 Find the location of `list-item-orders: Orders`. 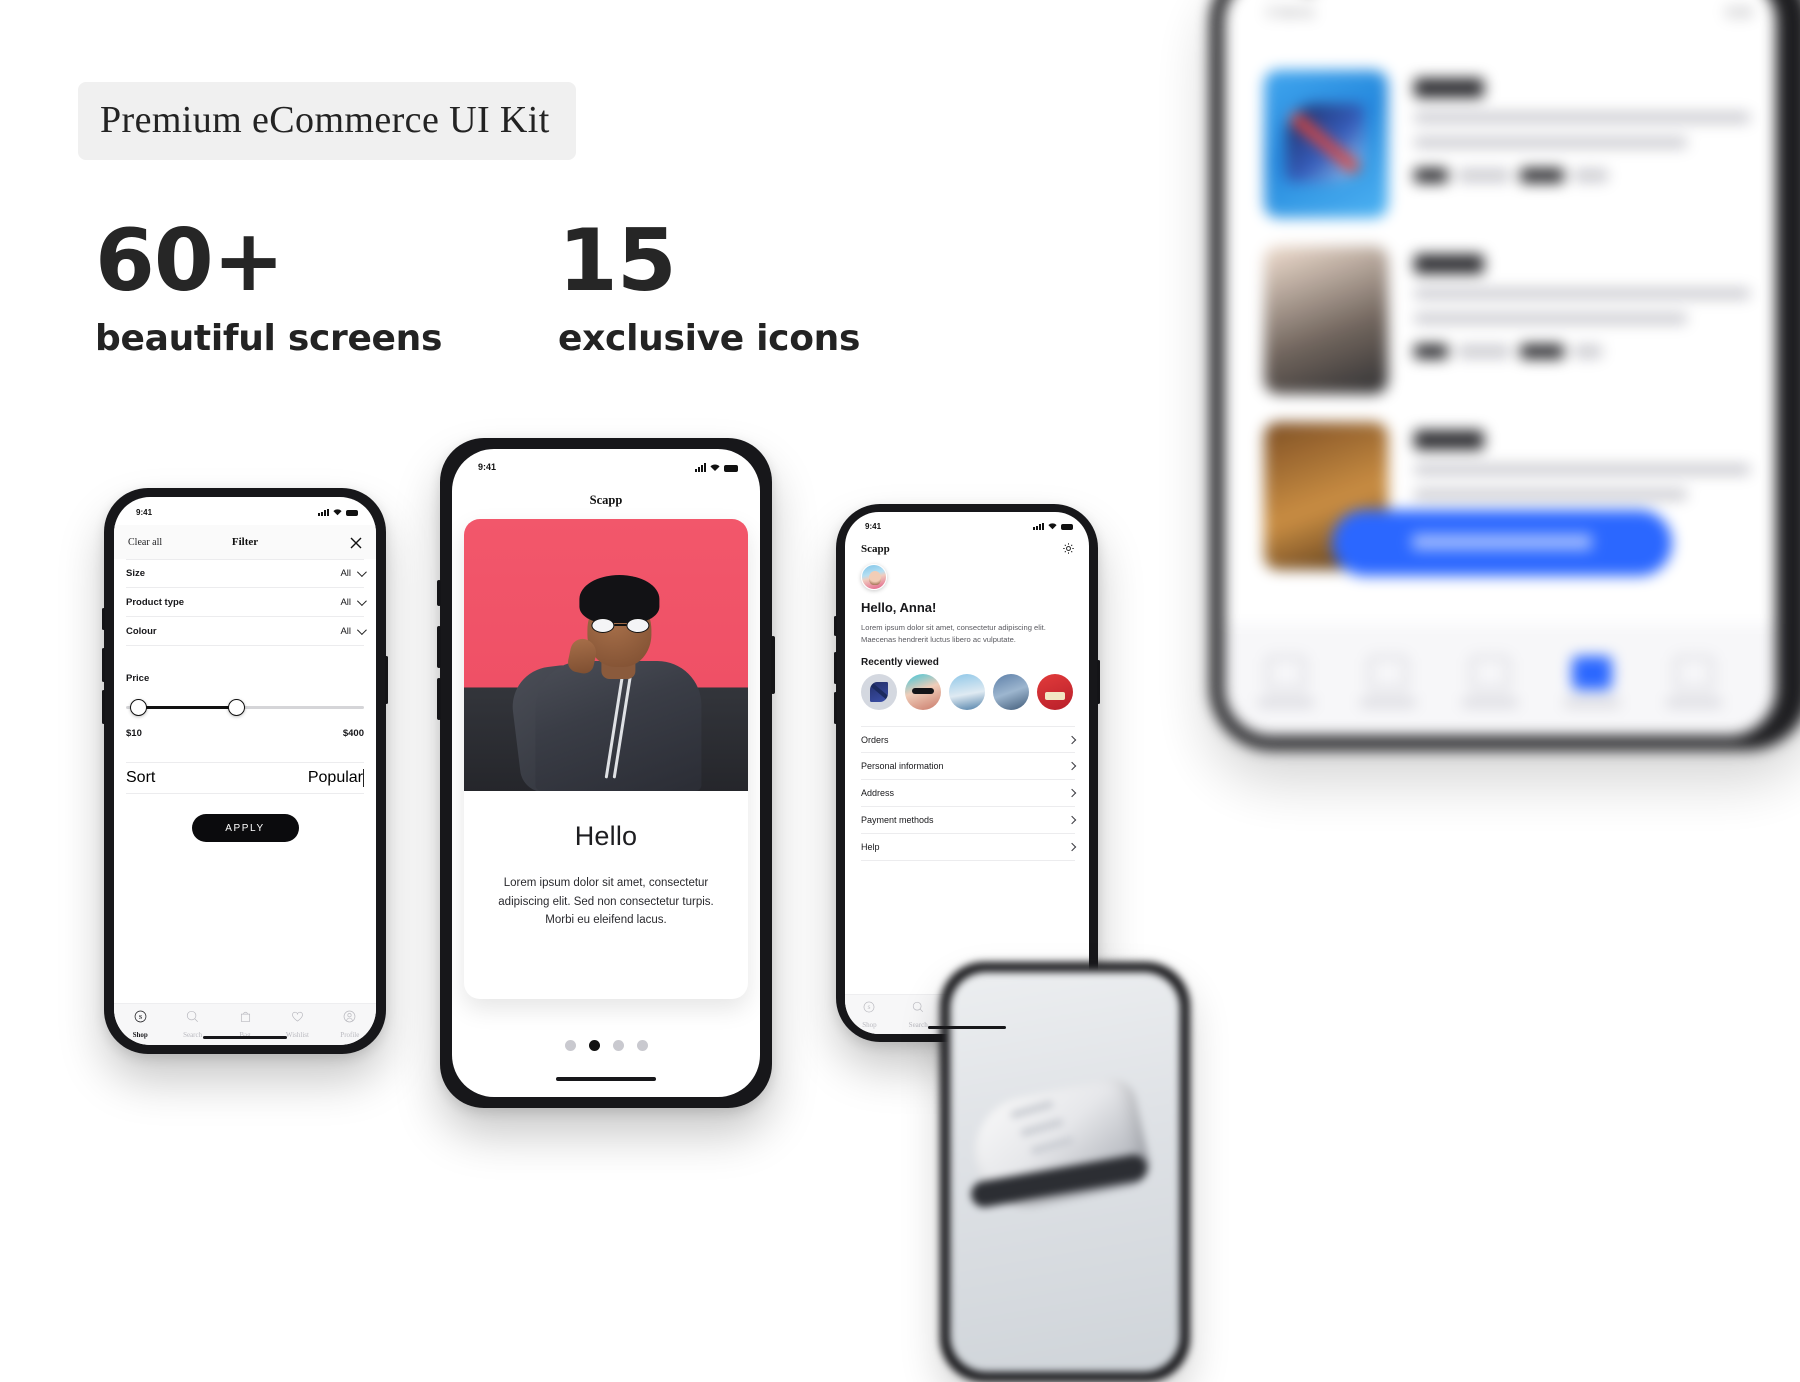

list-item-orders: Orders is located at coordinates (969, 739).